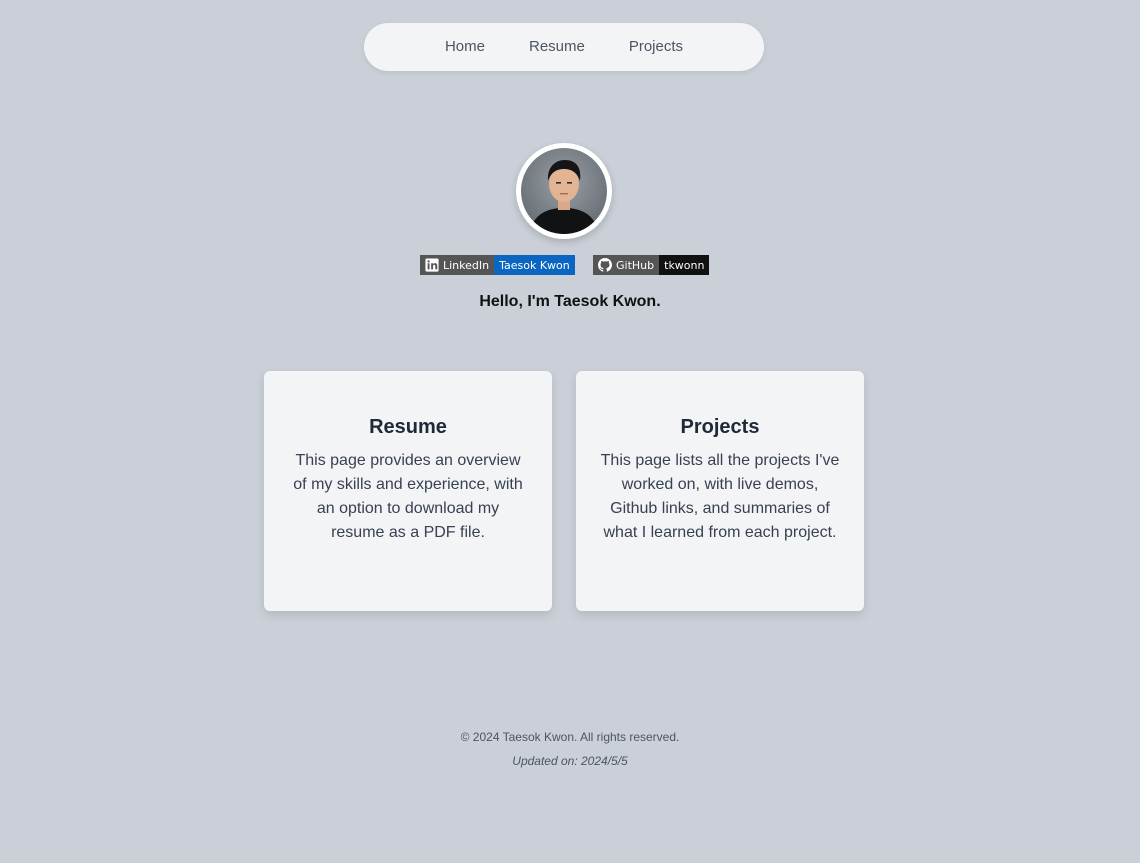 This screenshot has height=863, width=1140. What do you see at coordinates (408, 427) in the screenshot?
I see `resume-card-title: Resume` at bounding box center [408, 427].